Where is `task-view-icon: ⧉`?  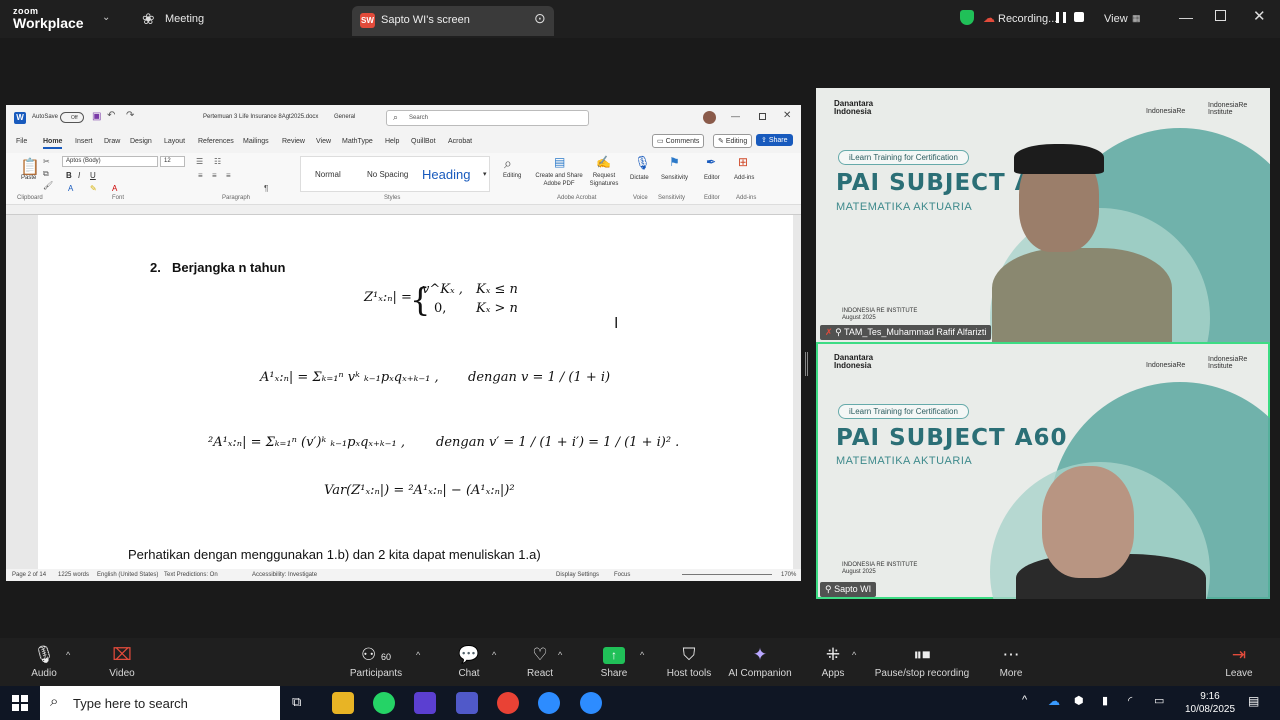 task-view-icon: ⧉ is located at coordinates (296, 702).